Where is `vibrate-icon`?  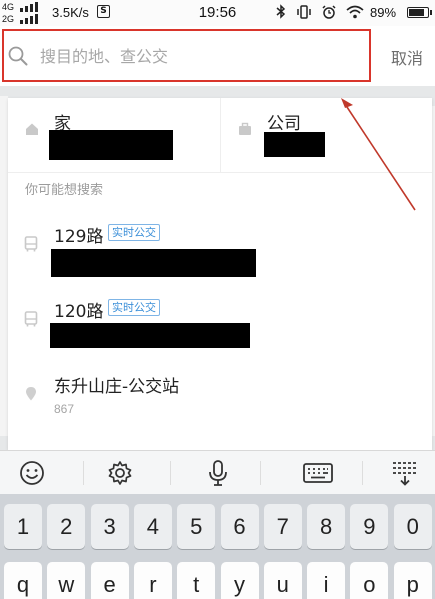
vibrate-icon is located at coordinates (304, 12).